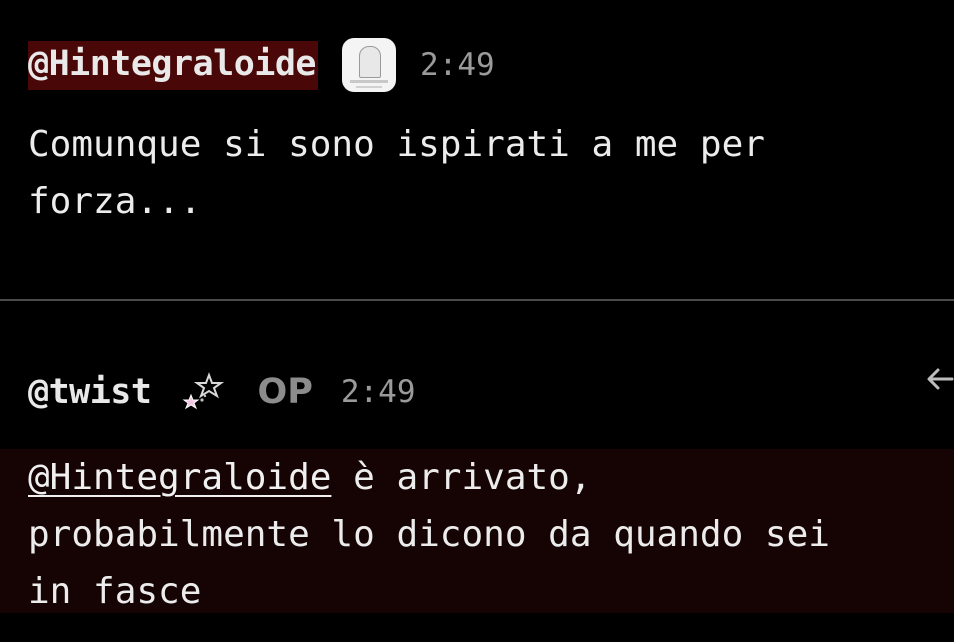 This screenshot has width=954, height=642. I want to click on reply-arrow-icon, so click(938, 379).